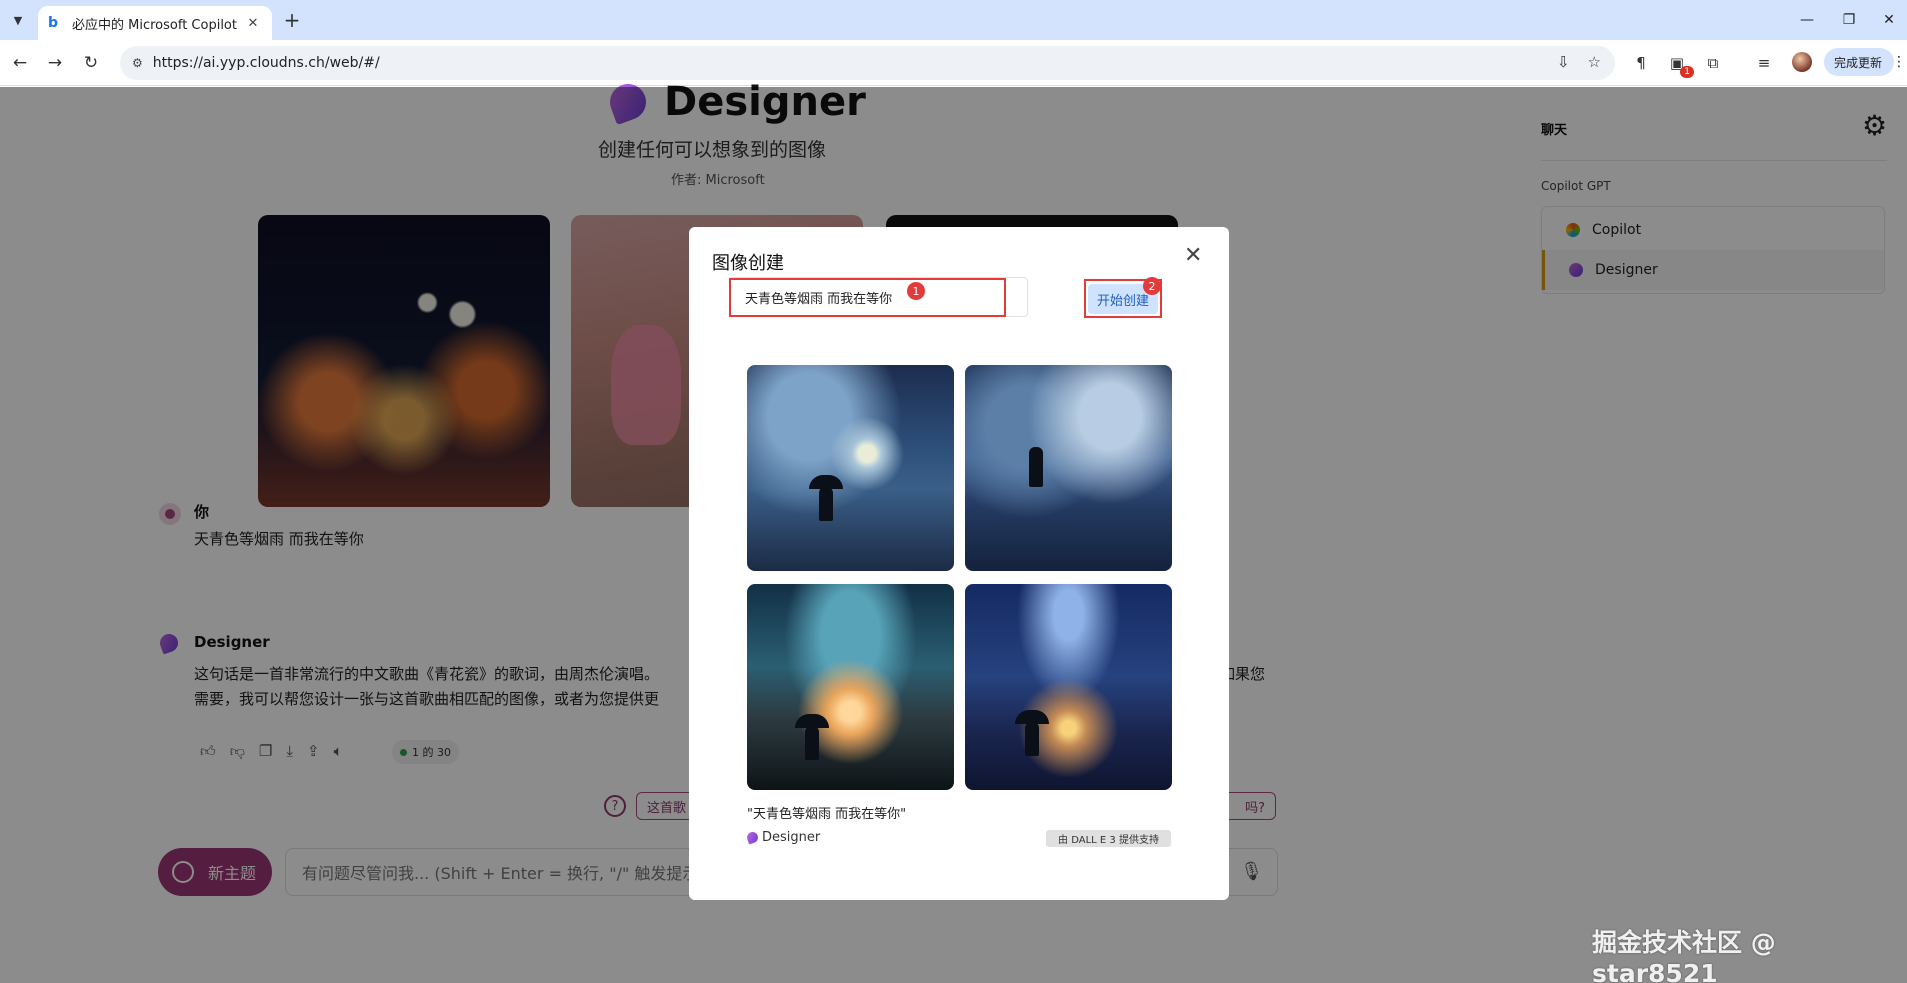 Image resolution: width=1907 pixels, height=983 pixels. I want to click on step-badge-2: 2, so click(1152, 286).